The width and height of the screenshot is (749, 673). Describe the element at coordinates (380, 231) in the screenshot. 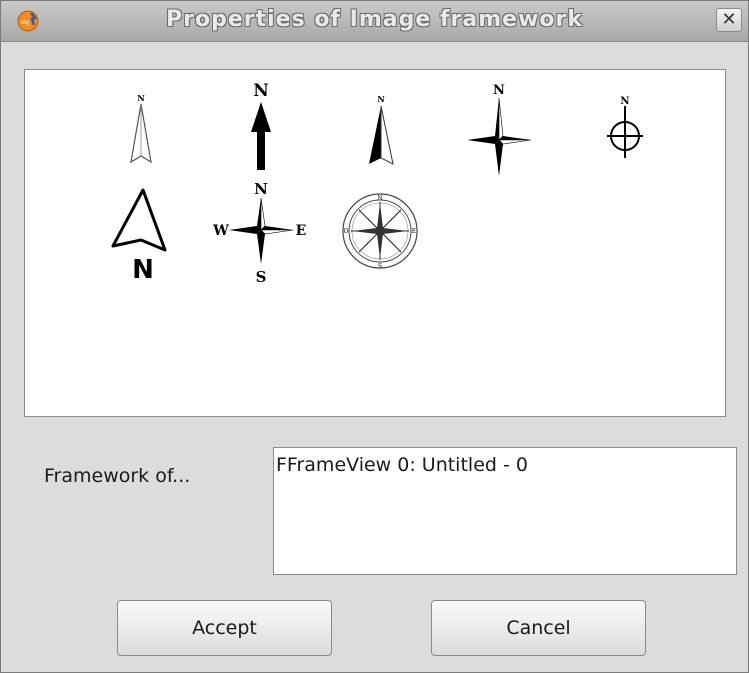

I see `compass-rose-symbol: N E S O` at that location.